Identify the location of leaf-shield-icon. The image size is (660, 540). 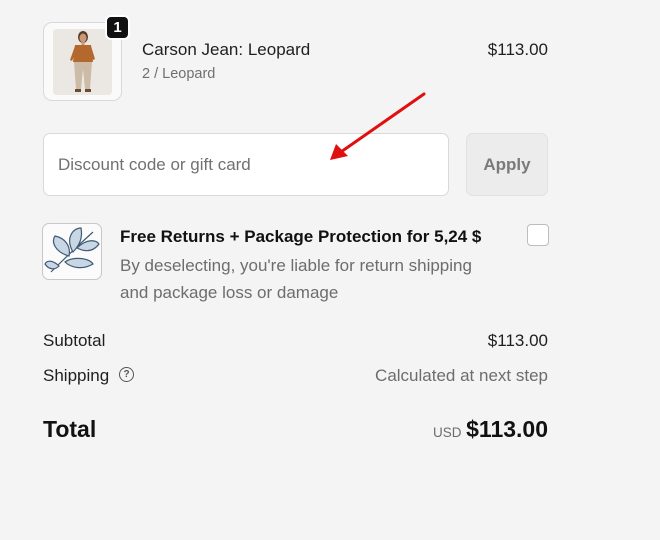
(72, 251).